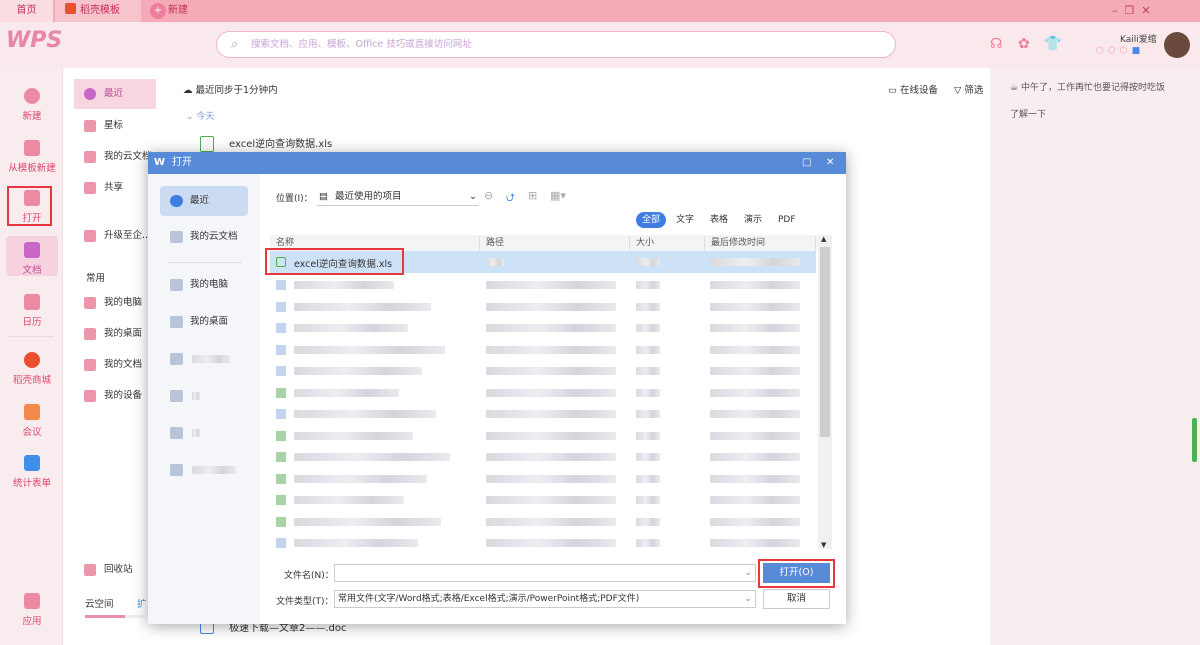 The height and width of the screenshot is (645, 1200). What do you see at coordinates (214, 236) in the screenshot?
I see `label: 我的云文档` at bounding box center [214, 236].